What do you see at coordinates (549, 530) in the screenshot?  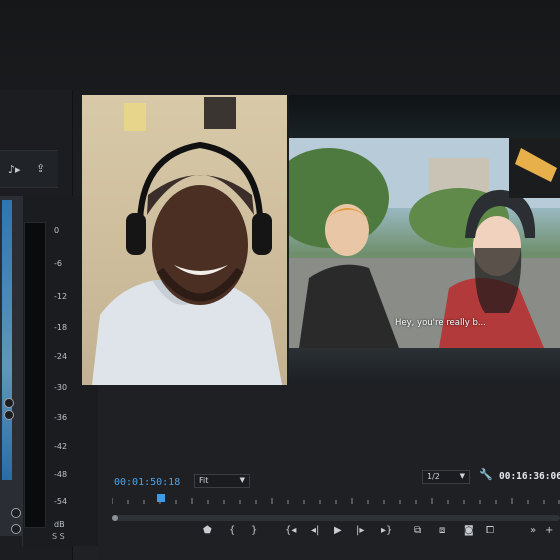 I see `add-button-icon: +` at bounding box center [549, 530].